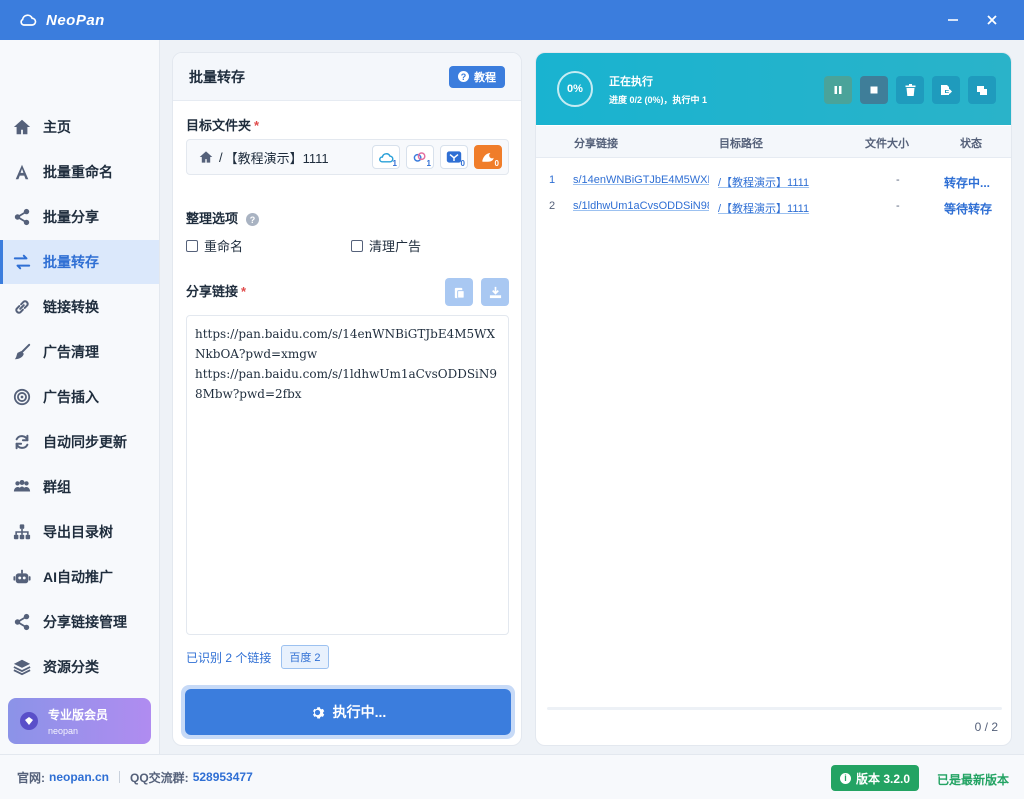 The width and height of the screenshot is (1024, 799). I want to click on export-button, so click(946, 90).